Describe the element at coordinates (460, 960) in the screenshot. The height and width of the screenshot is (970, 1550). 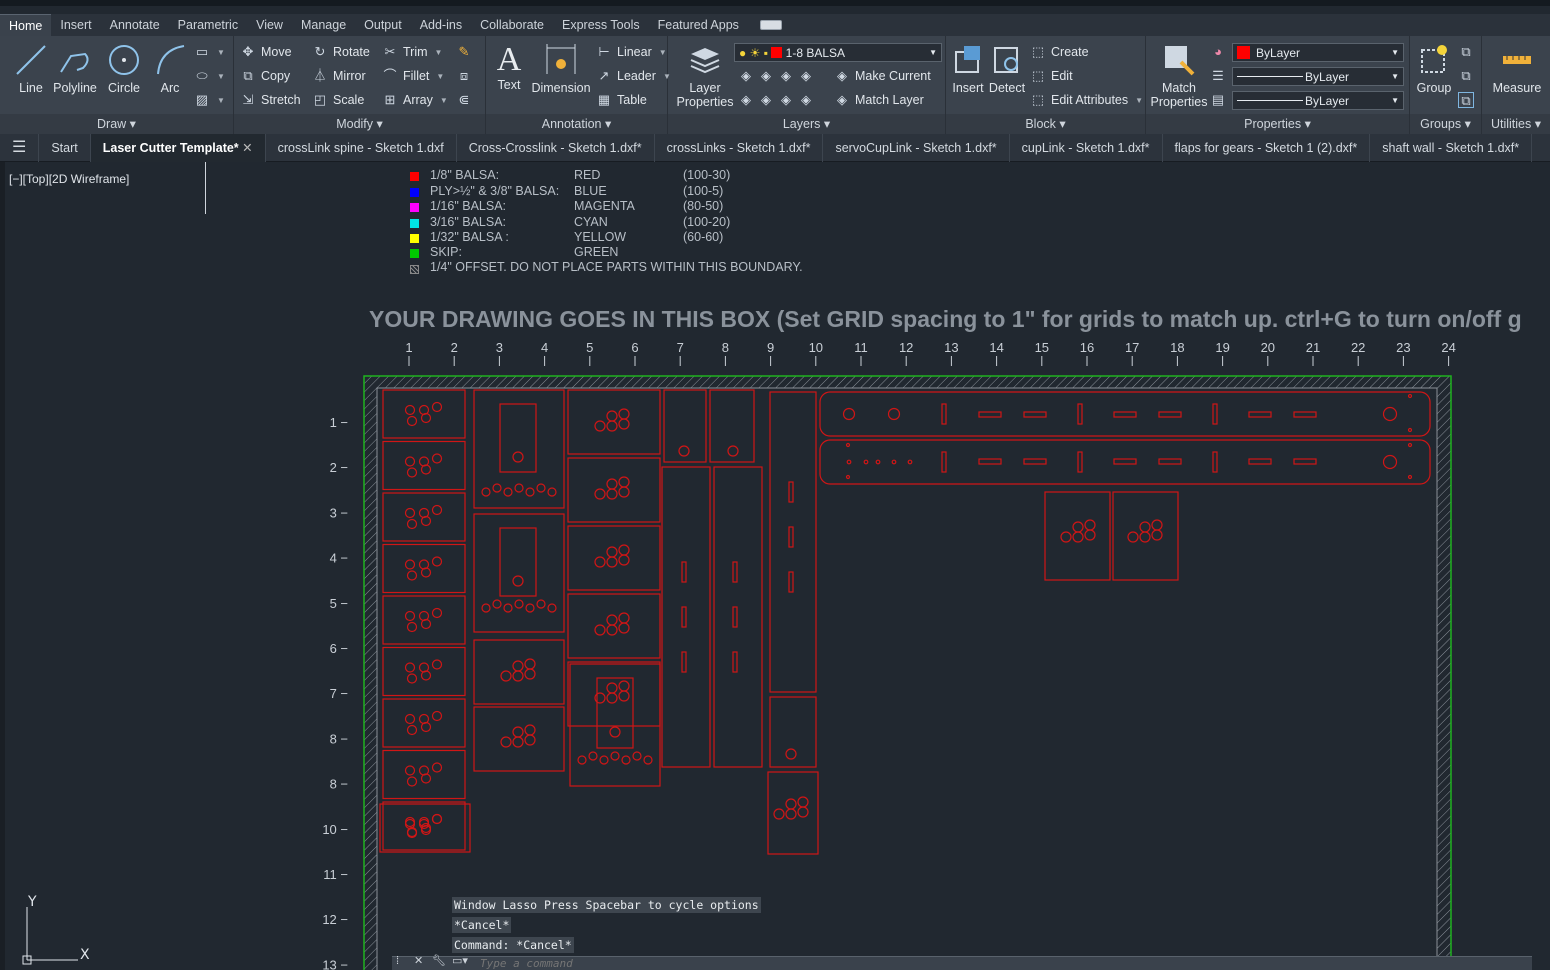
I see `command-prompt-icon: ▭▾` at that location.